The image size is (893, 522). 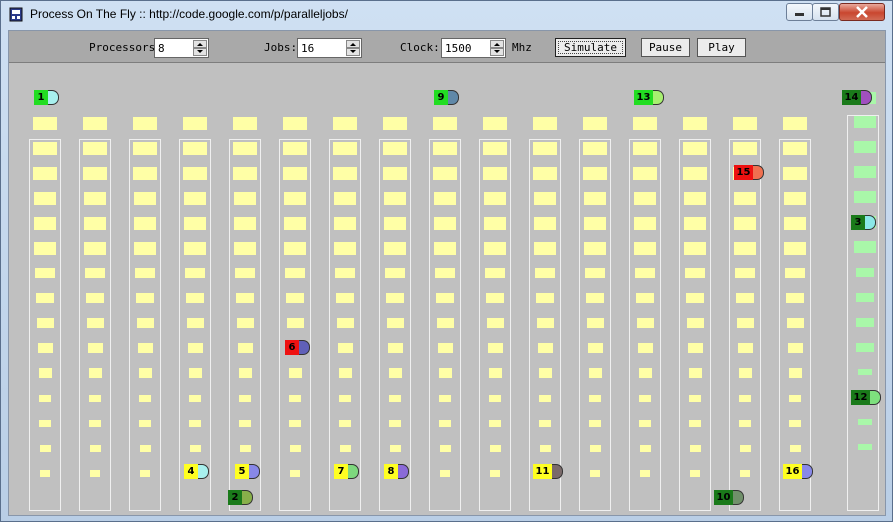 I want to click on job-token: 12, so click(x=866, y=397).